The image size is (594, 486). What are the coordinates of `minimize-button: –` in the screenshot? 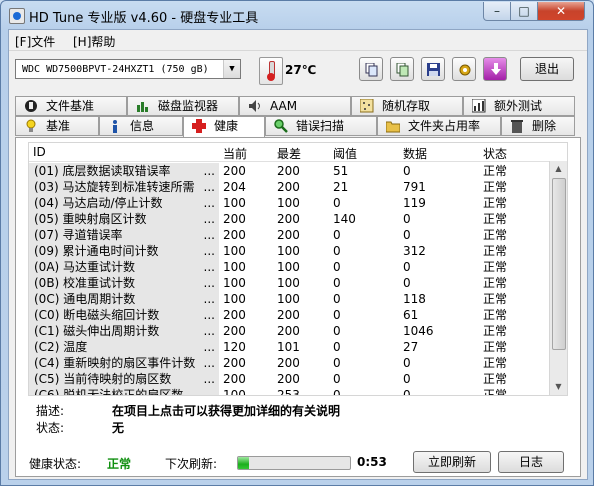 It's located at (497, 11).